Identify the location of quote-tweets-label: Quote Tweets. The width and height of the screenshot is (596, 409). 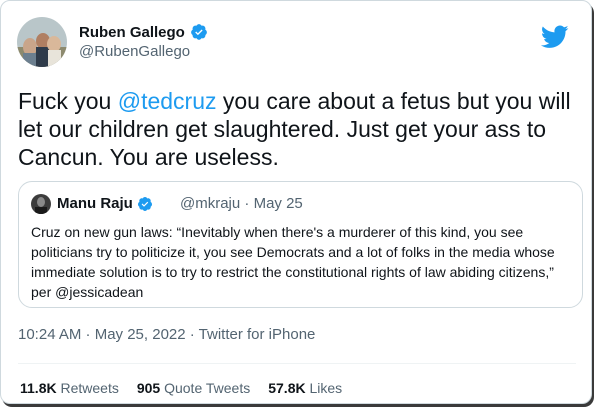
(207, 388).